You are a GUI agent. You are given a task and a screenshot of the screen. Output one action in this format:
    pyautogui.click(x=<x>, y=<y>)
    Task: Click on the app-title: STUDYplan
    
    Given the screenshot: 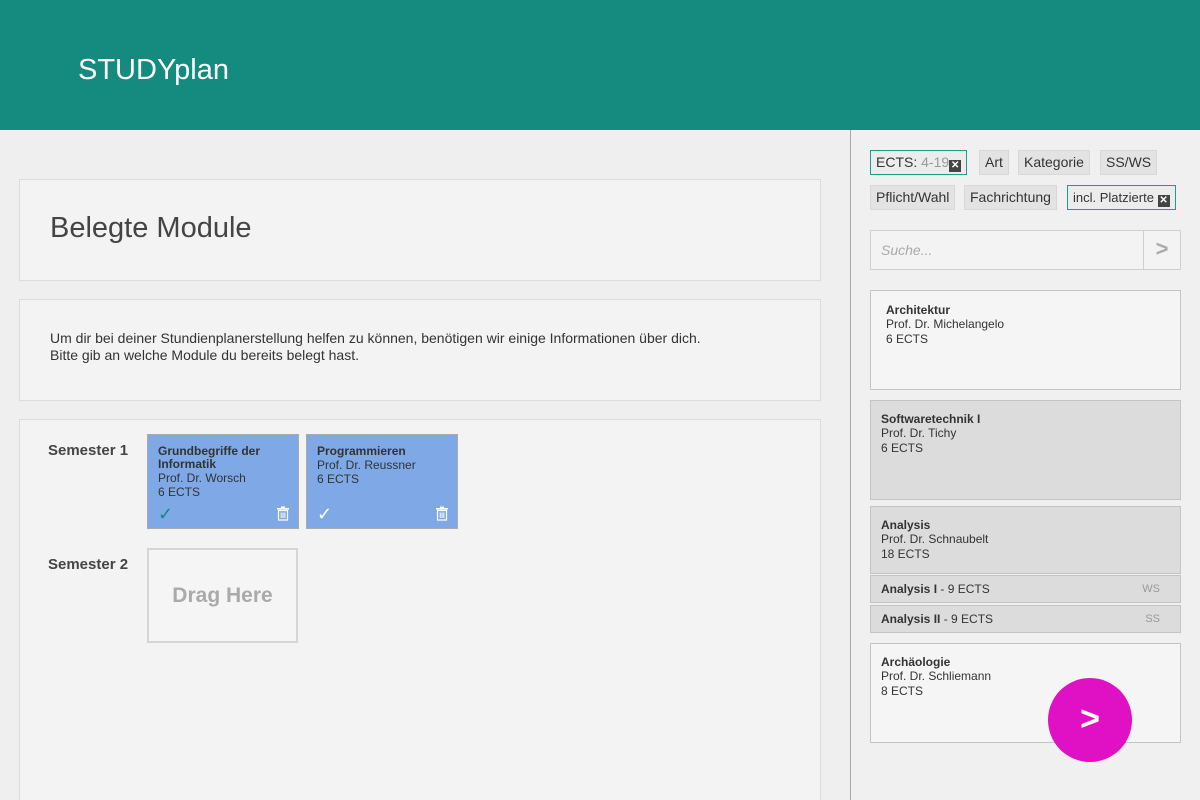 What is the action you would take?
    pyautogui.click(x=153, y=70)
    